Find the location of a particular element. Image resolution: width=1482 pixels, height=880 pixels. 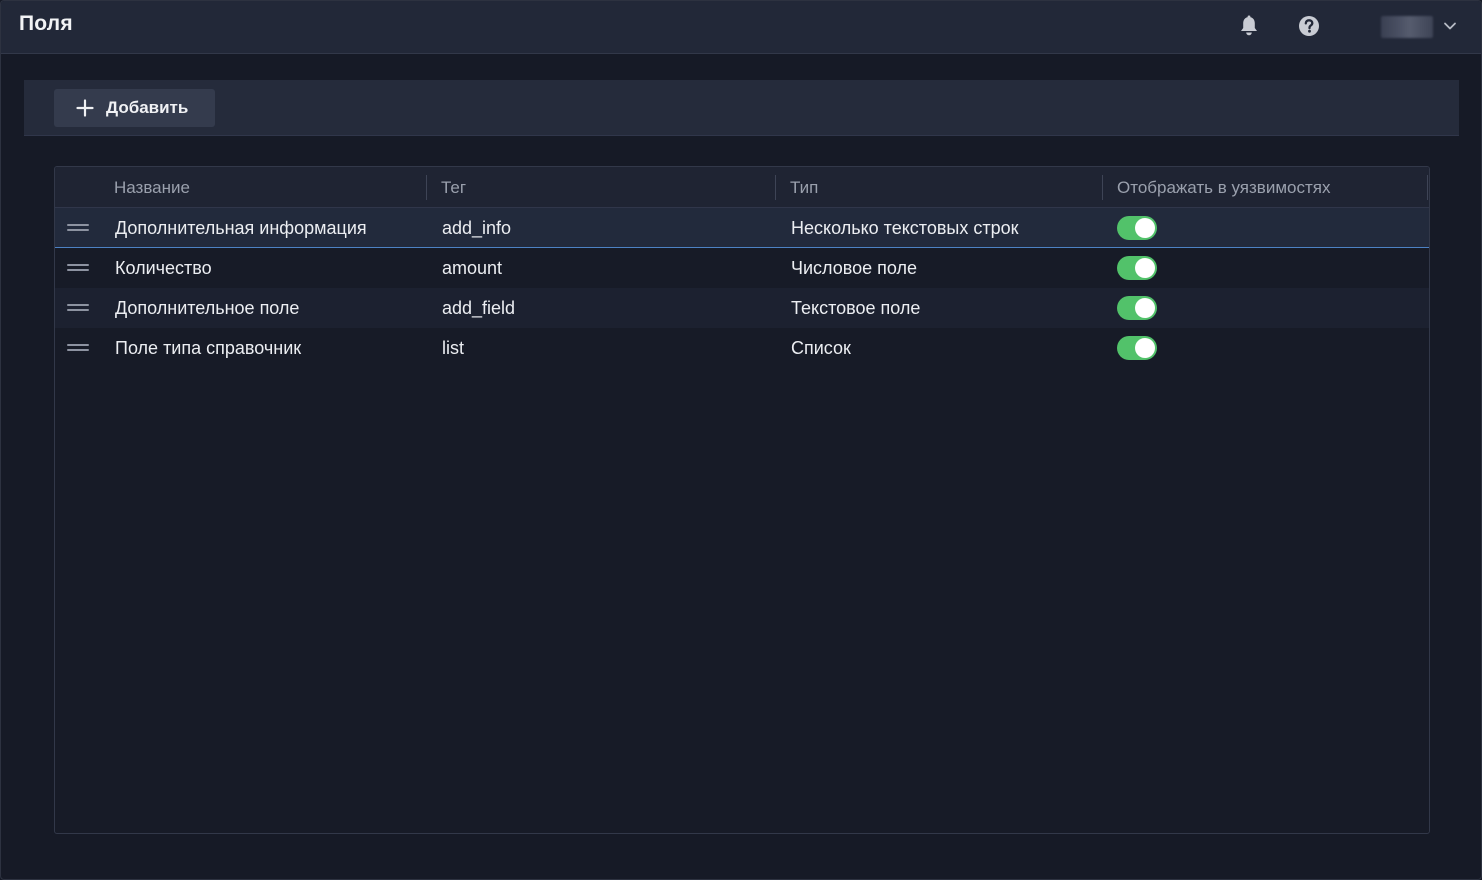

user-menu is located at coordinates (1421, 27).